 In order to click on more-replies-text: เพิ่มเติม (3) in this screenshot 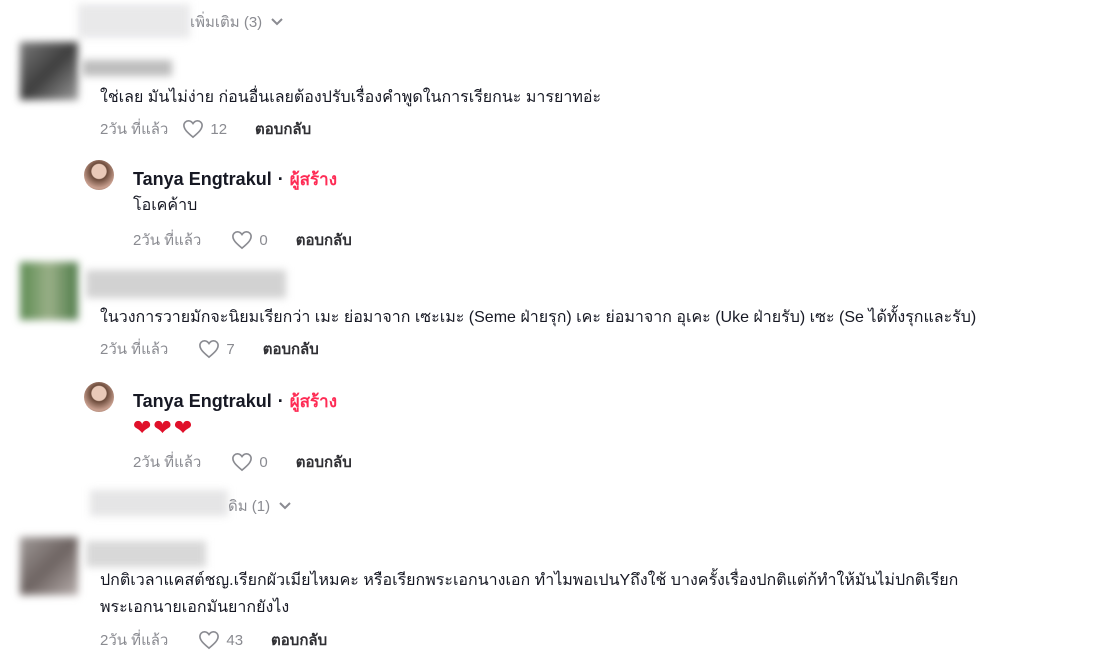, I will do `click(226, 22)`.